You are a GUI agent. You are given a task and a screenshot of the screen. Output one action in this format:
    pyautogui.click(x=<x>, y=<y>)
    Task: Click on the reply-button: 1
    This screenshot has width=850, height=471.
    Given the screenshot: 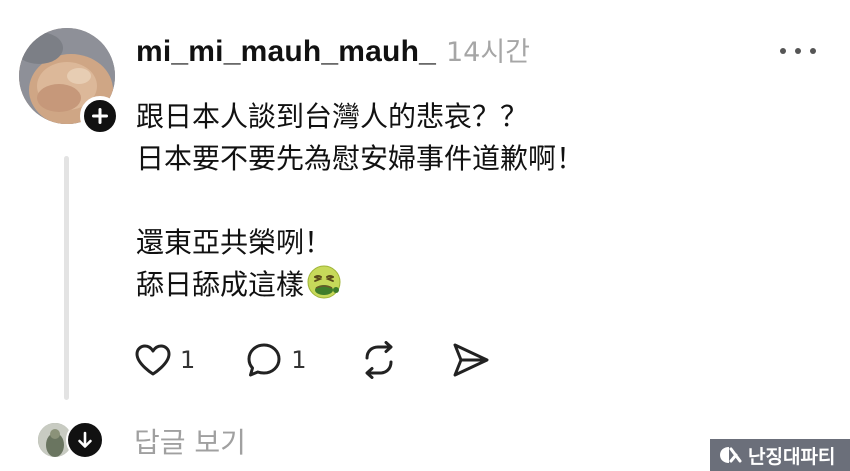 What is the action you would take?
    pyautogui.click(x=276, y=360)
    